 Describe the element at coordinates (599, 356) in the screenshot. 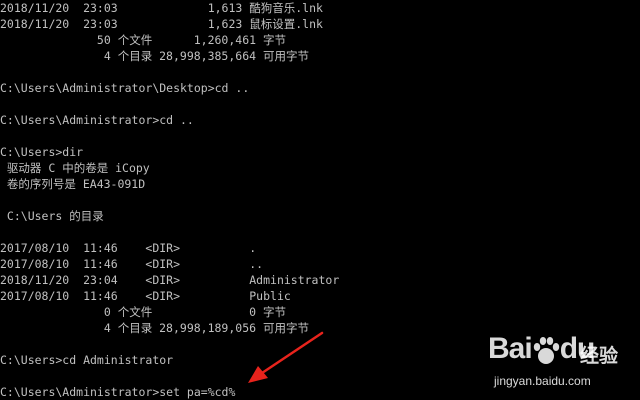

I see `watermark-chinese: 经验` at that location.